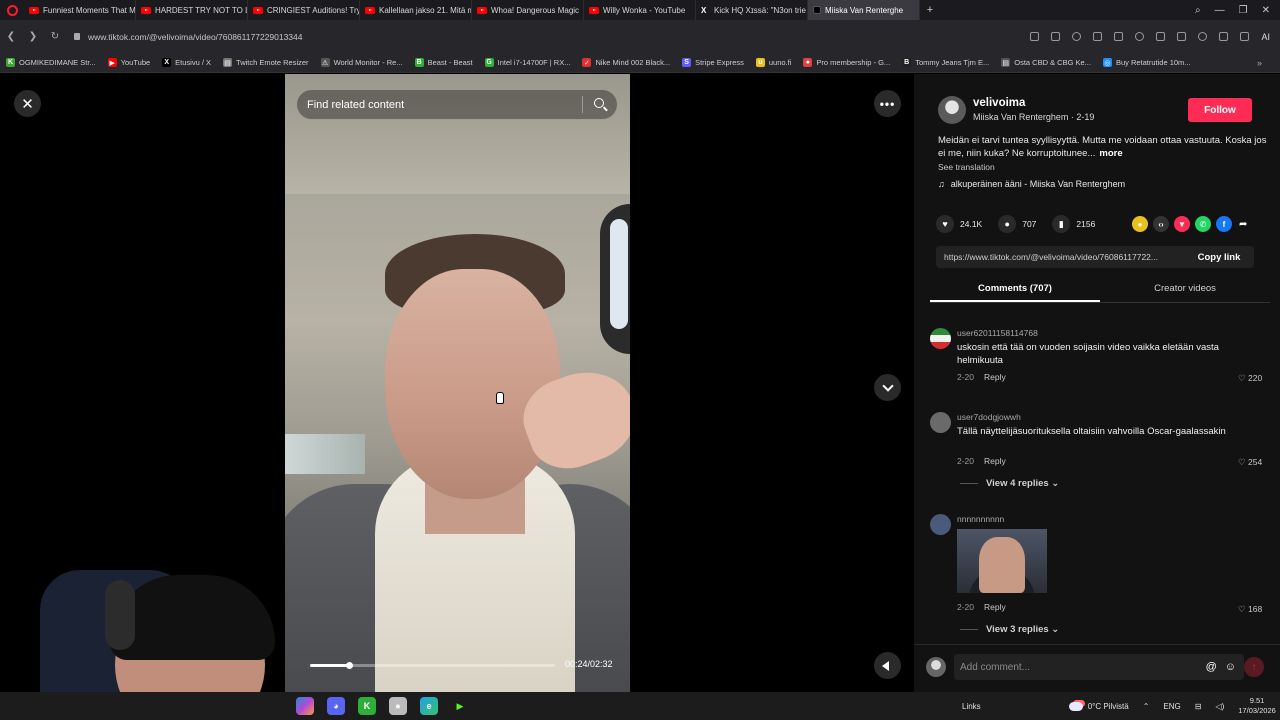 This screenshot has height=720, width=1280. Describe the element at coordinates (1185, 290) in the screenshot. I see `tab-creator-videos: Creator videos` at that location.